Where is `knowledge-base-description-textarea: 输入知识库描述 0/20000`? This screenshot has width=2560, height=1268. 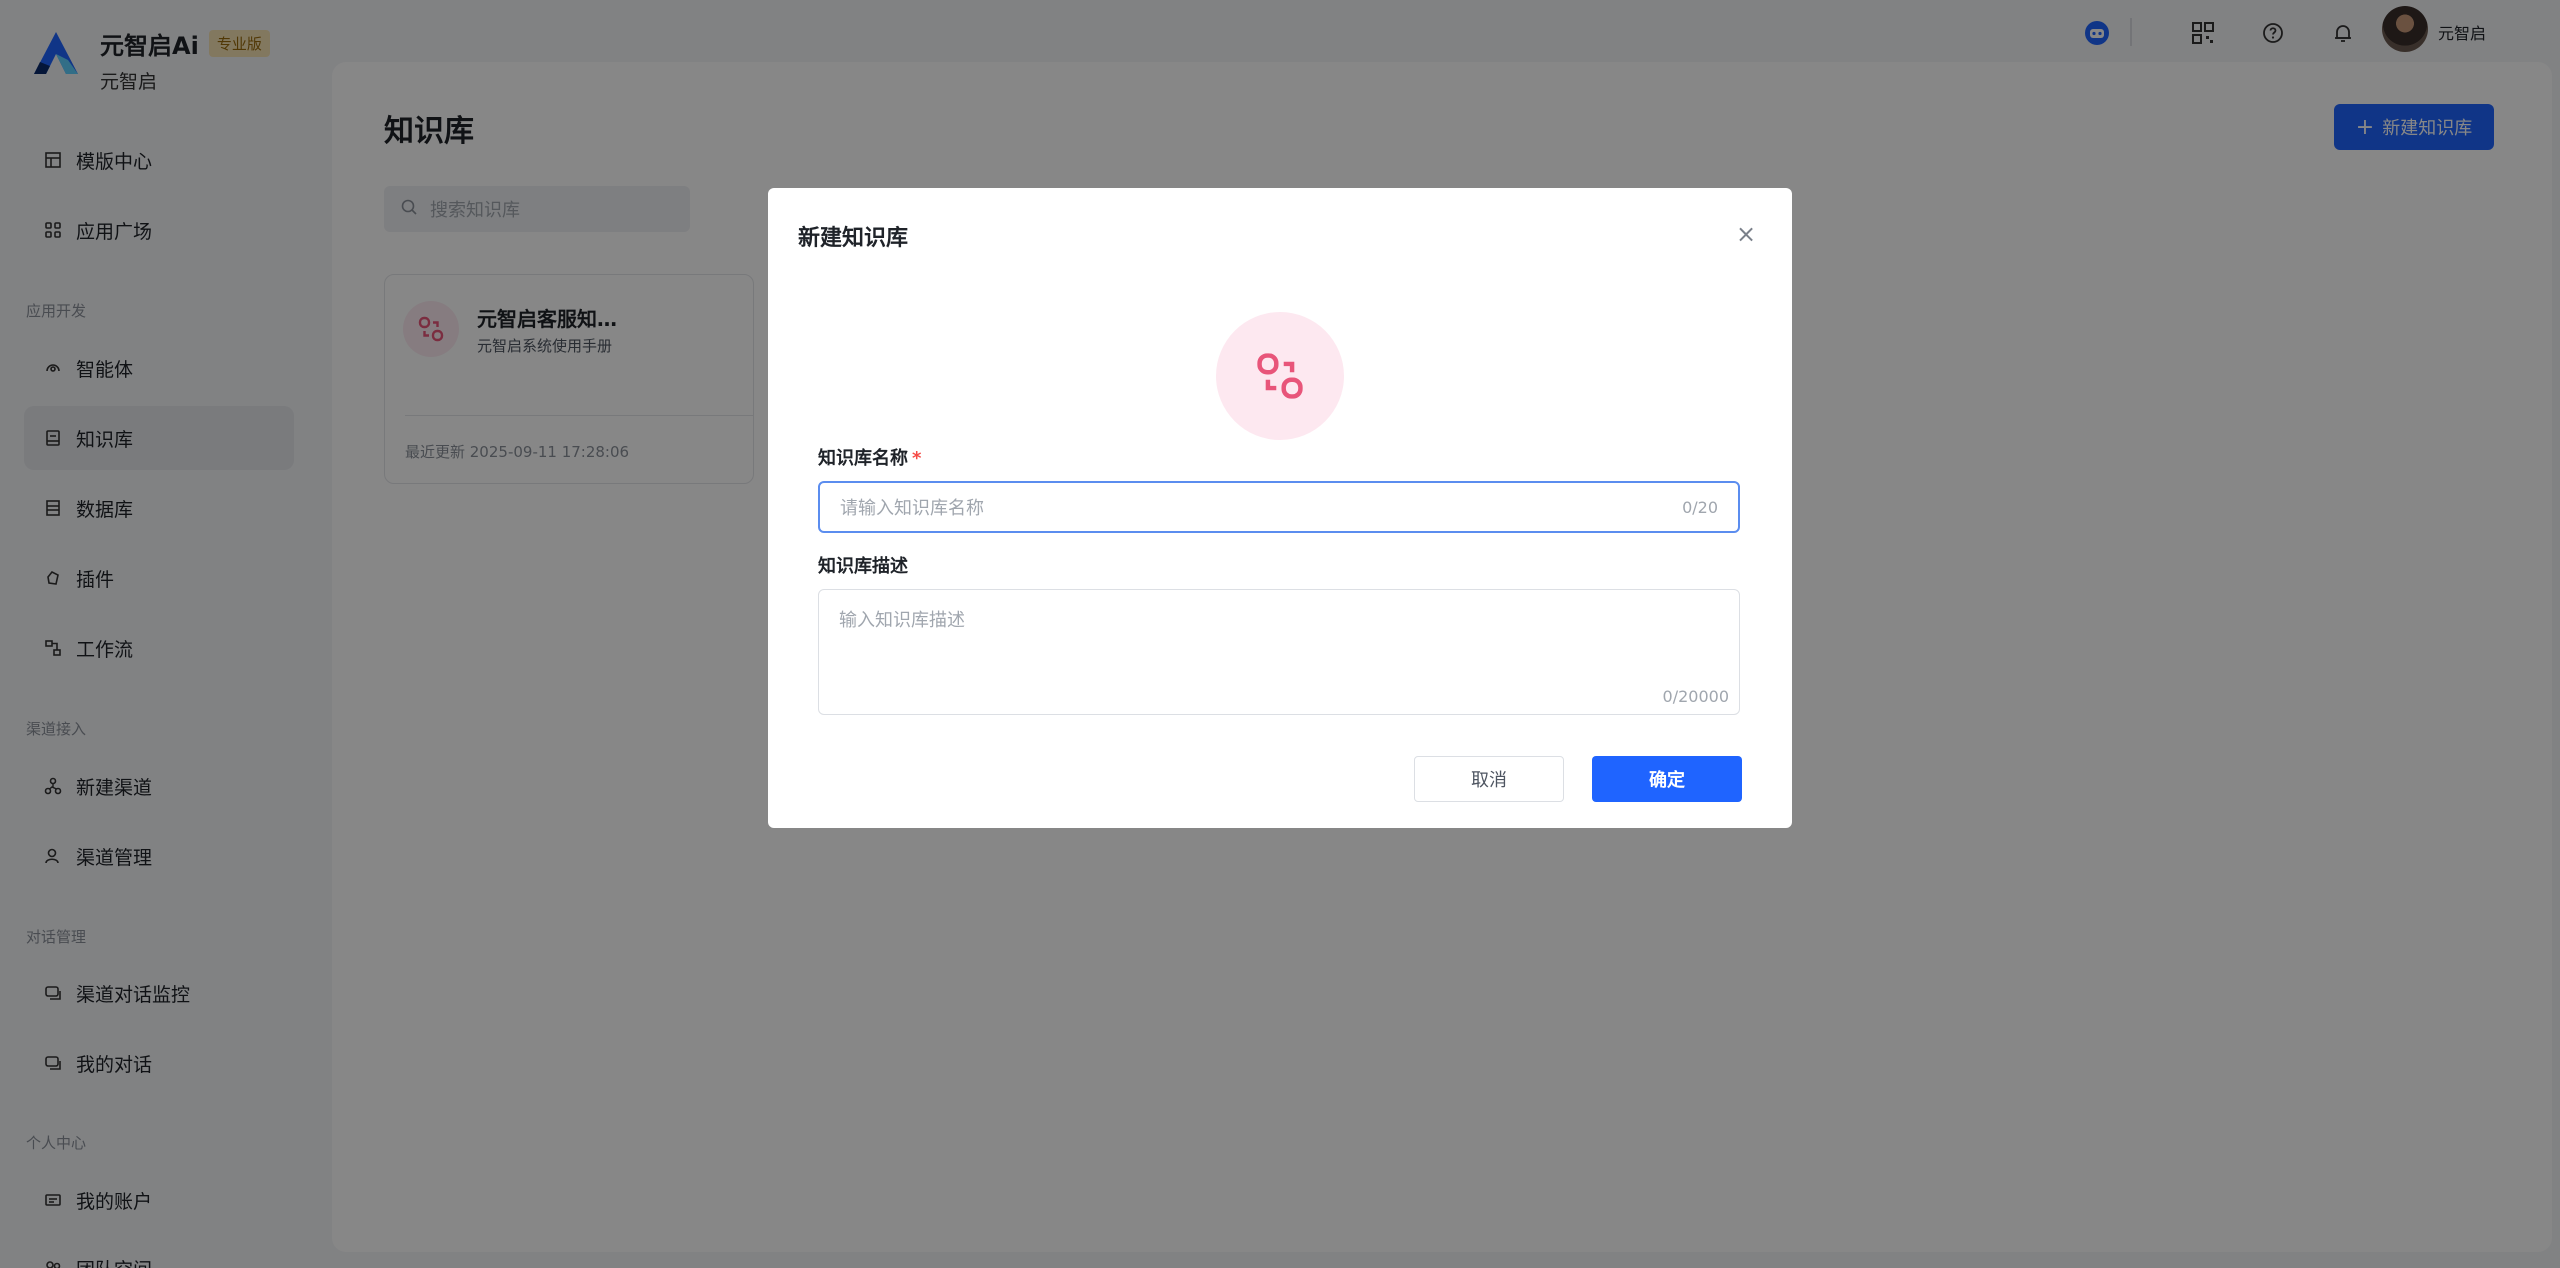 knowledge-base-description-textarea: 输入知识库描述 0/20000 is located at coordinates (1279, 652).